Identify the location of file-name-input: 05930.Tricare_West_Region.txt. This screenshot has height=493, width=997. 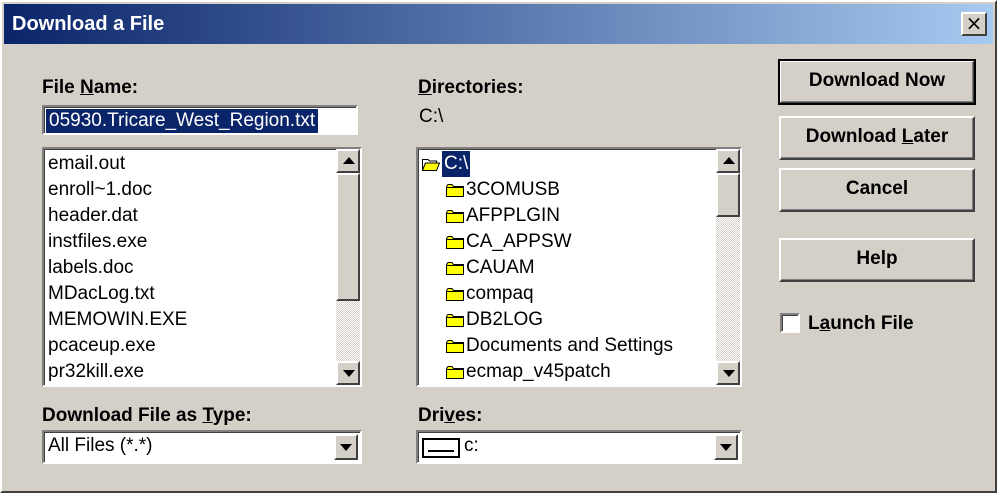
(200, 120).